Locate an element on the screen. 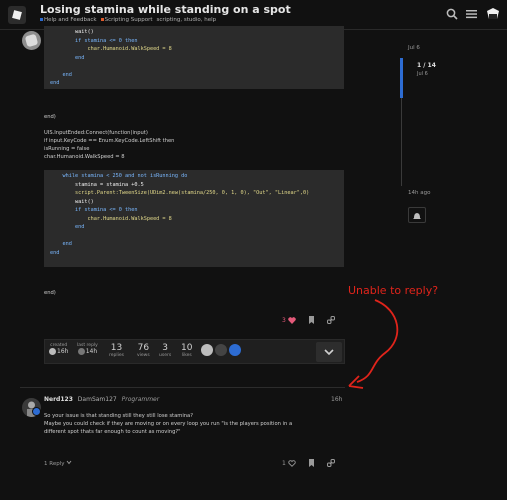  timeline-start-date: Jul 6 is located at coordinates (414, 48).